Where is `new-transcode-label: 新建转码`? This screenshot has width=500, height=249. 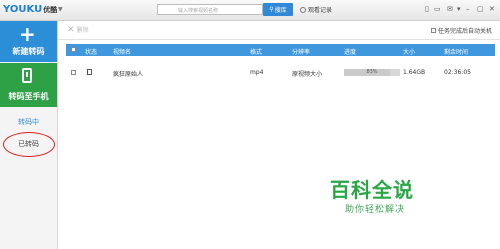
new-transcode-label: 新建转码 is located at coordinates (28, 51).